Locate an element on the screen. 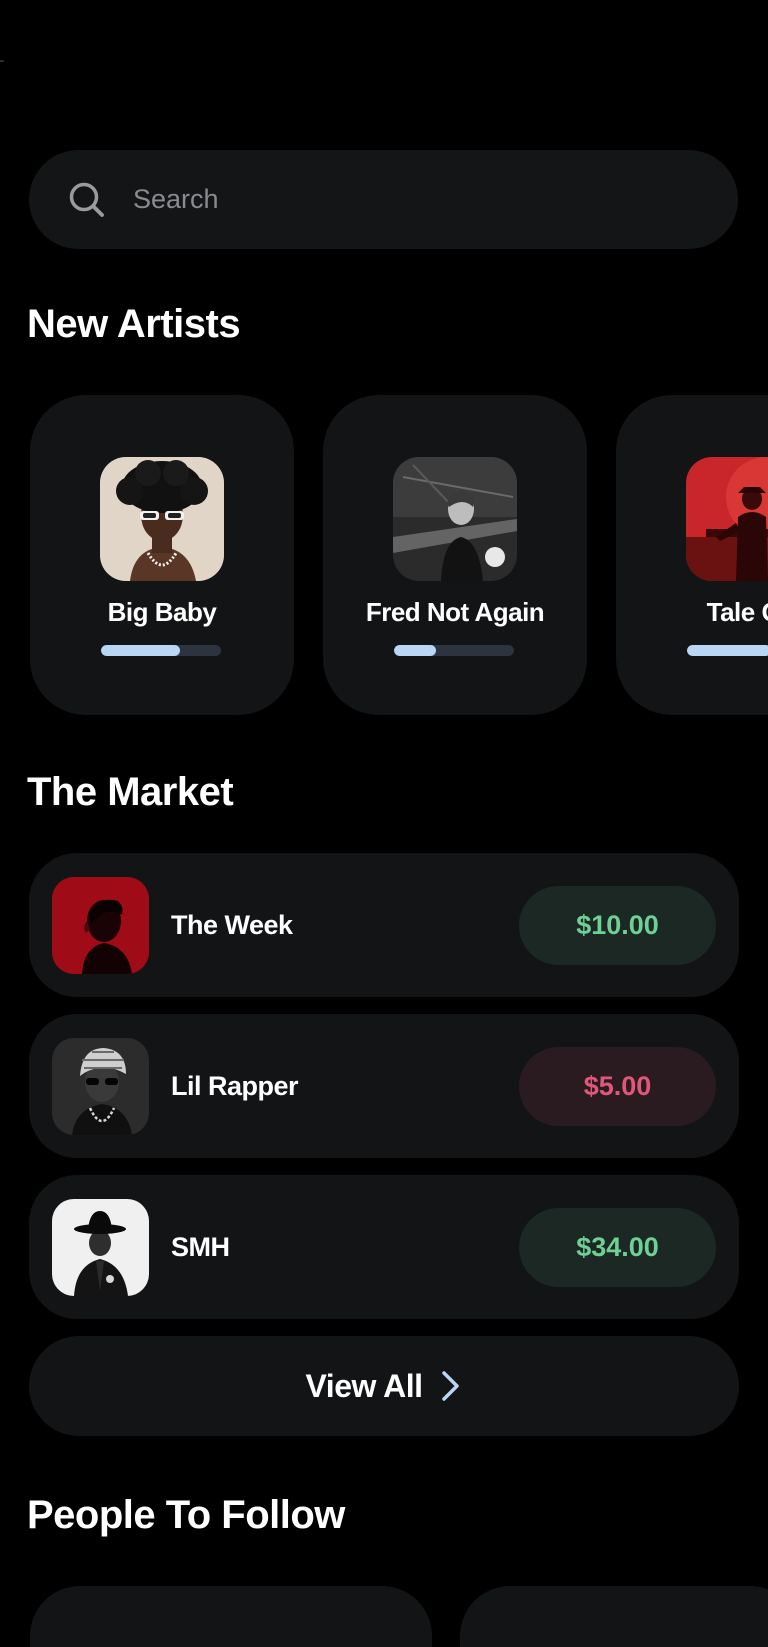  view-all-button: View All is located at coordinates (384, 1386).